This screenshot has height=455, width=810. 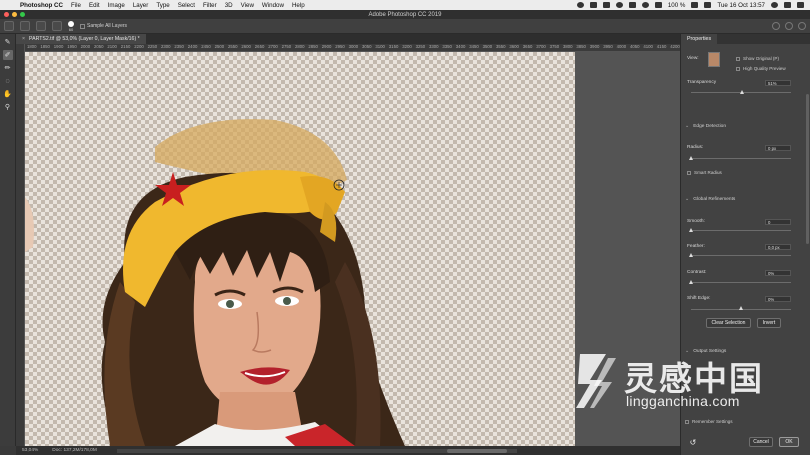 What do you see at coordinates (699, 39) in the screenshot?
I see `properties-tab: Properties` at bounding box center [699, 39].